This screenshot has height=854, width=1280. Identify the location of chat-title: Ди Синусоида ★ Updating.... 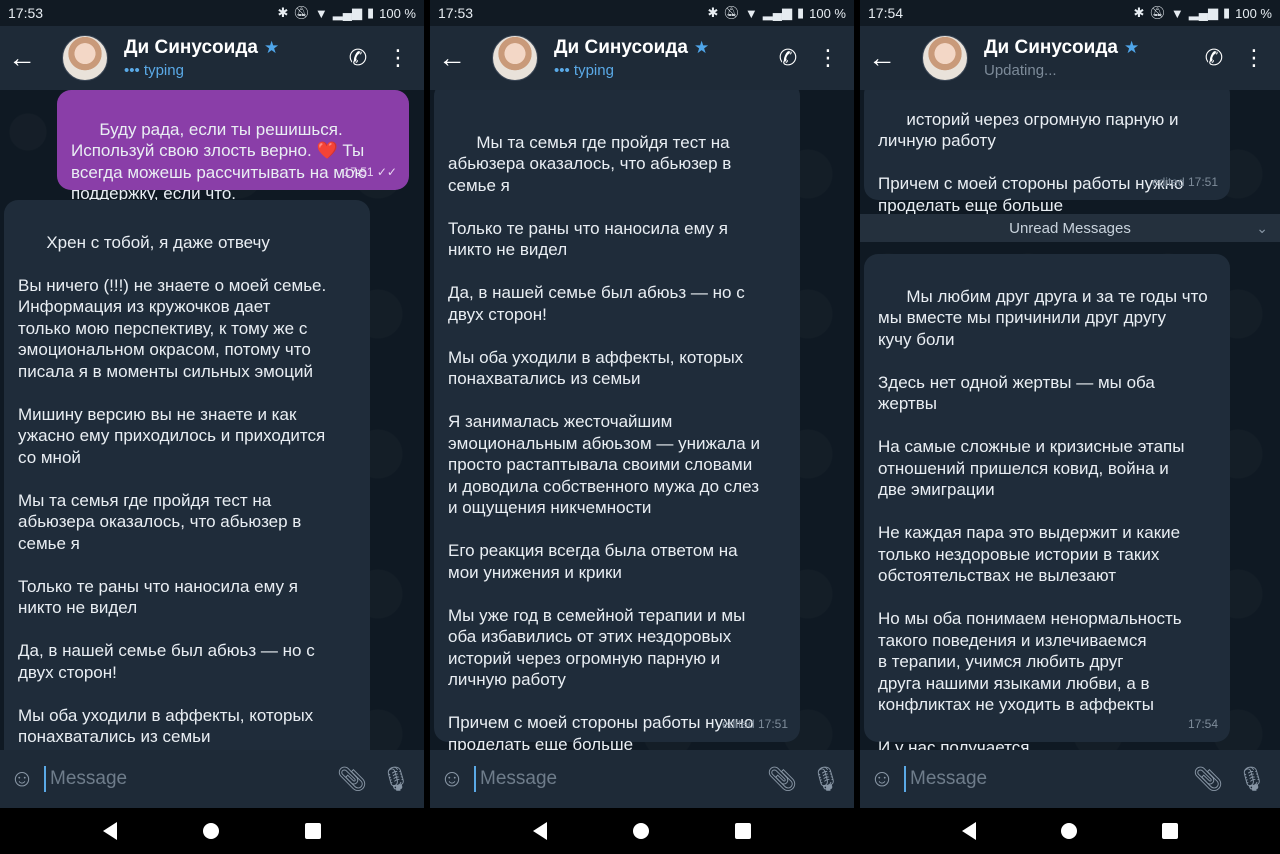
(1089, 58).